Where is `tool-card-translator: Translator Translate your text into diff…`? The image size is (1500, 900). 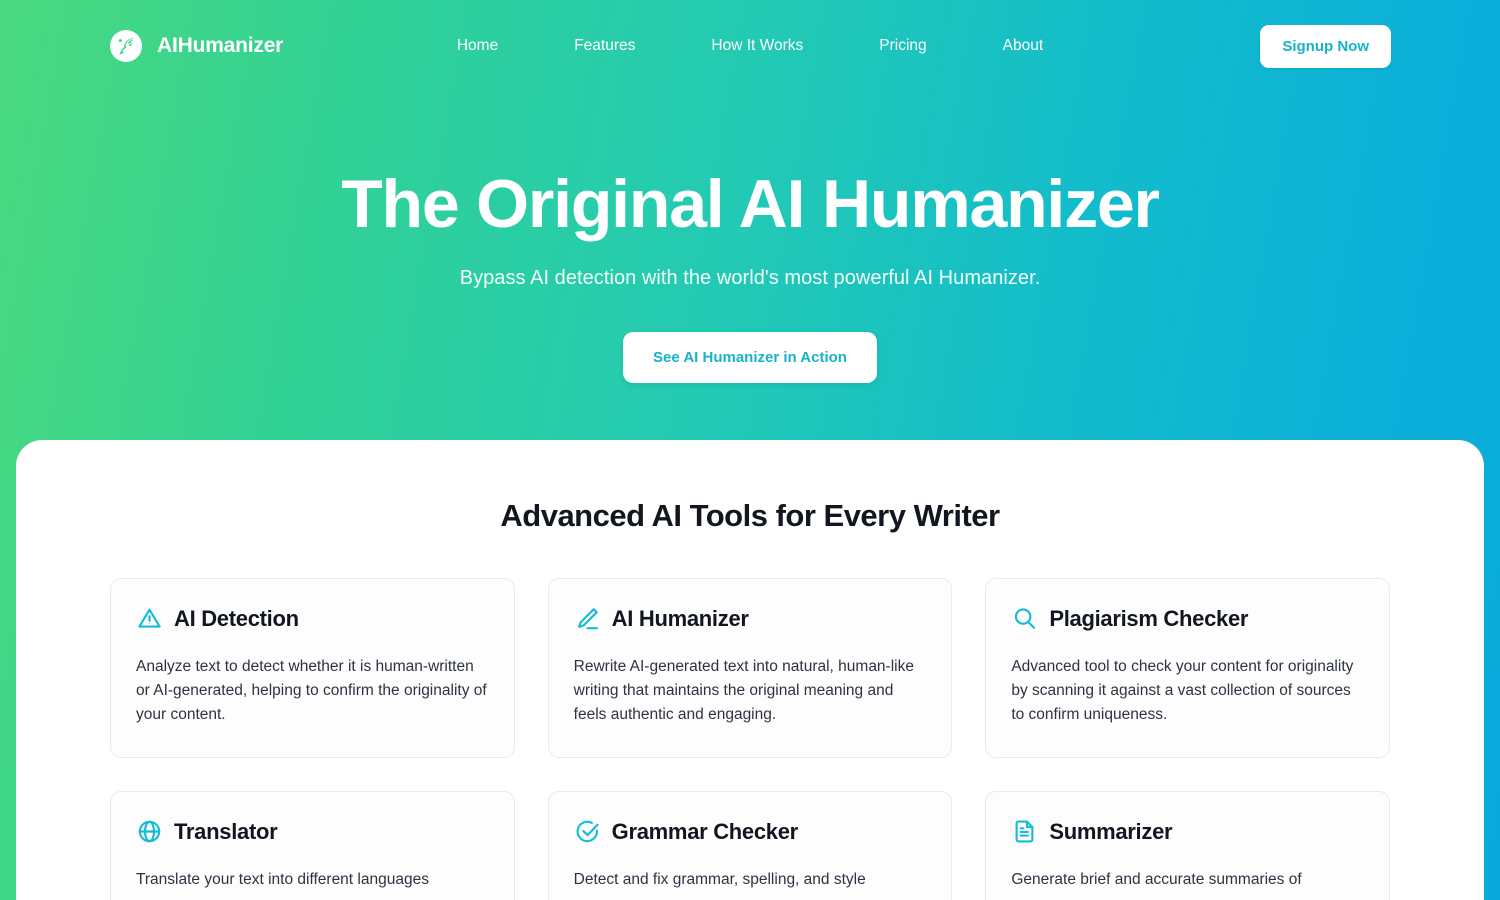 tool-card-translator: Translator Translate your text into diff… is located at coordinates (312, 845).